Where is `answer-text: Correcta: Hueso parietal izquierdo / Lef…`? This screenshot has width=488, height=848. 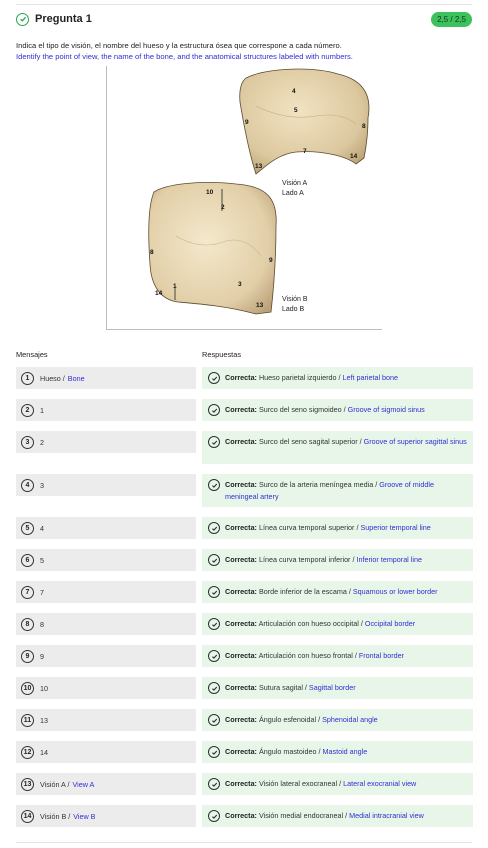
answer-text: Correcta: Hueso parietal izquierdo / Lef… is located at coordinates (311, 378).